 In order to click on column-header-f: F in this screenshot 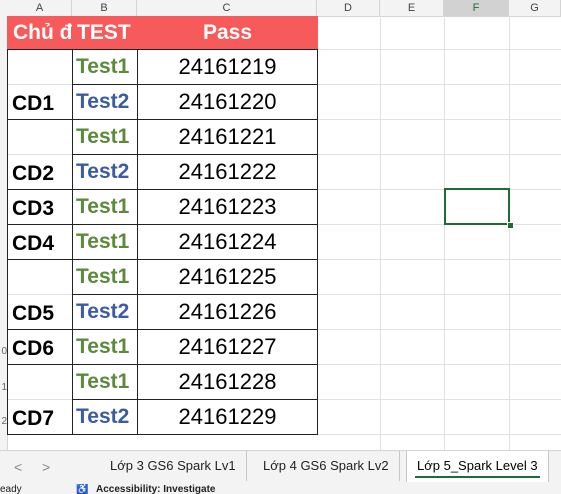, I will do `click(476, 8)`.